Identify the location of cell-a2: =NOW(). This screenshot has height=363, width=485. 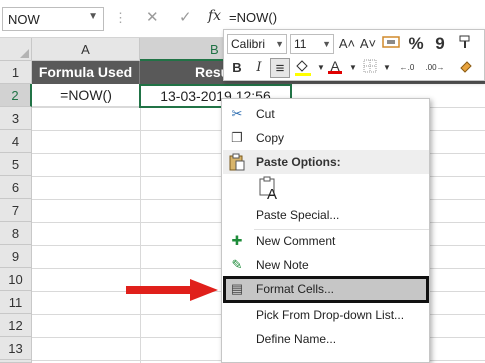
(86, 95).